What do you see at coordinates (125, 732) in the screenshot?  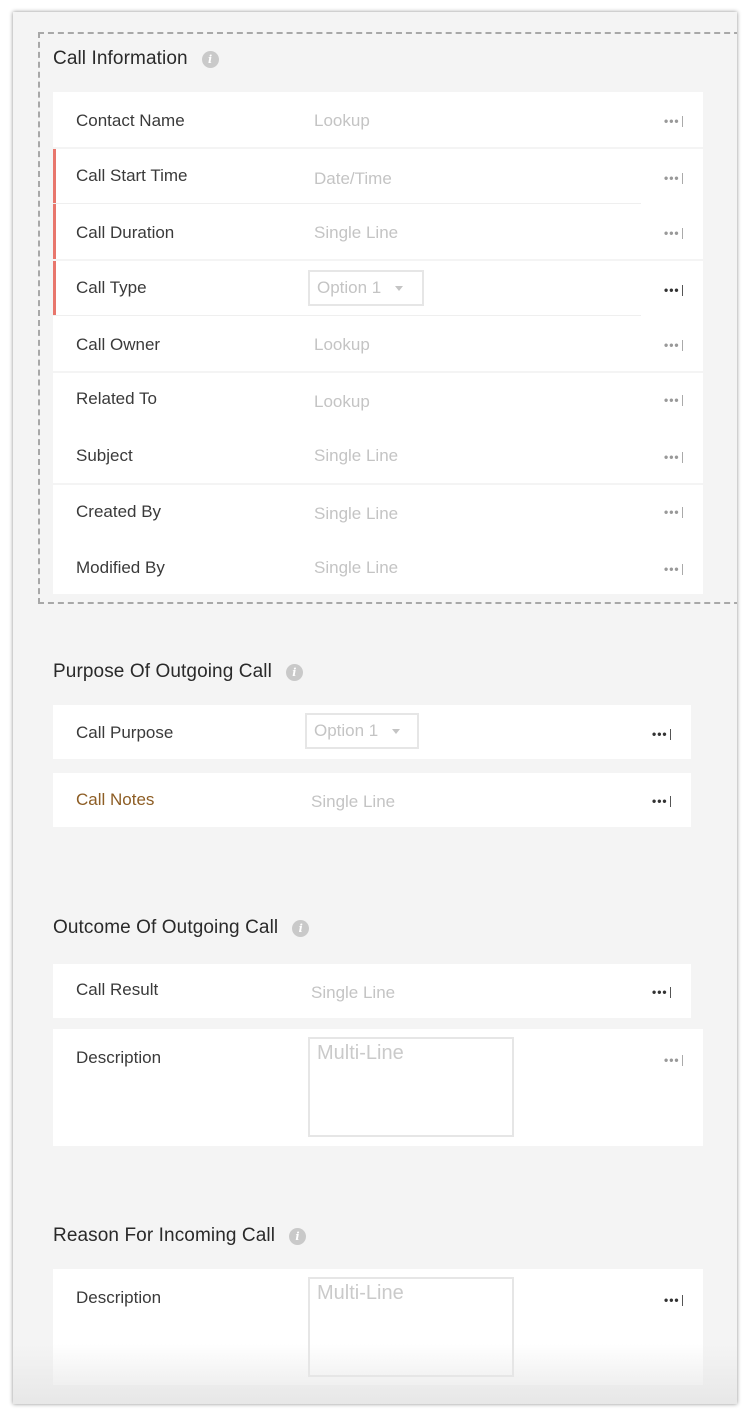 I see `field-label: Call Purpose` at bounding box center [125, 732].